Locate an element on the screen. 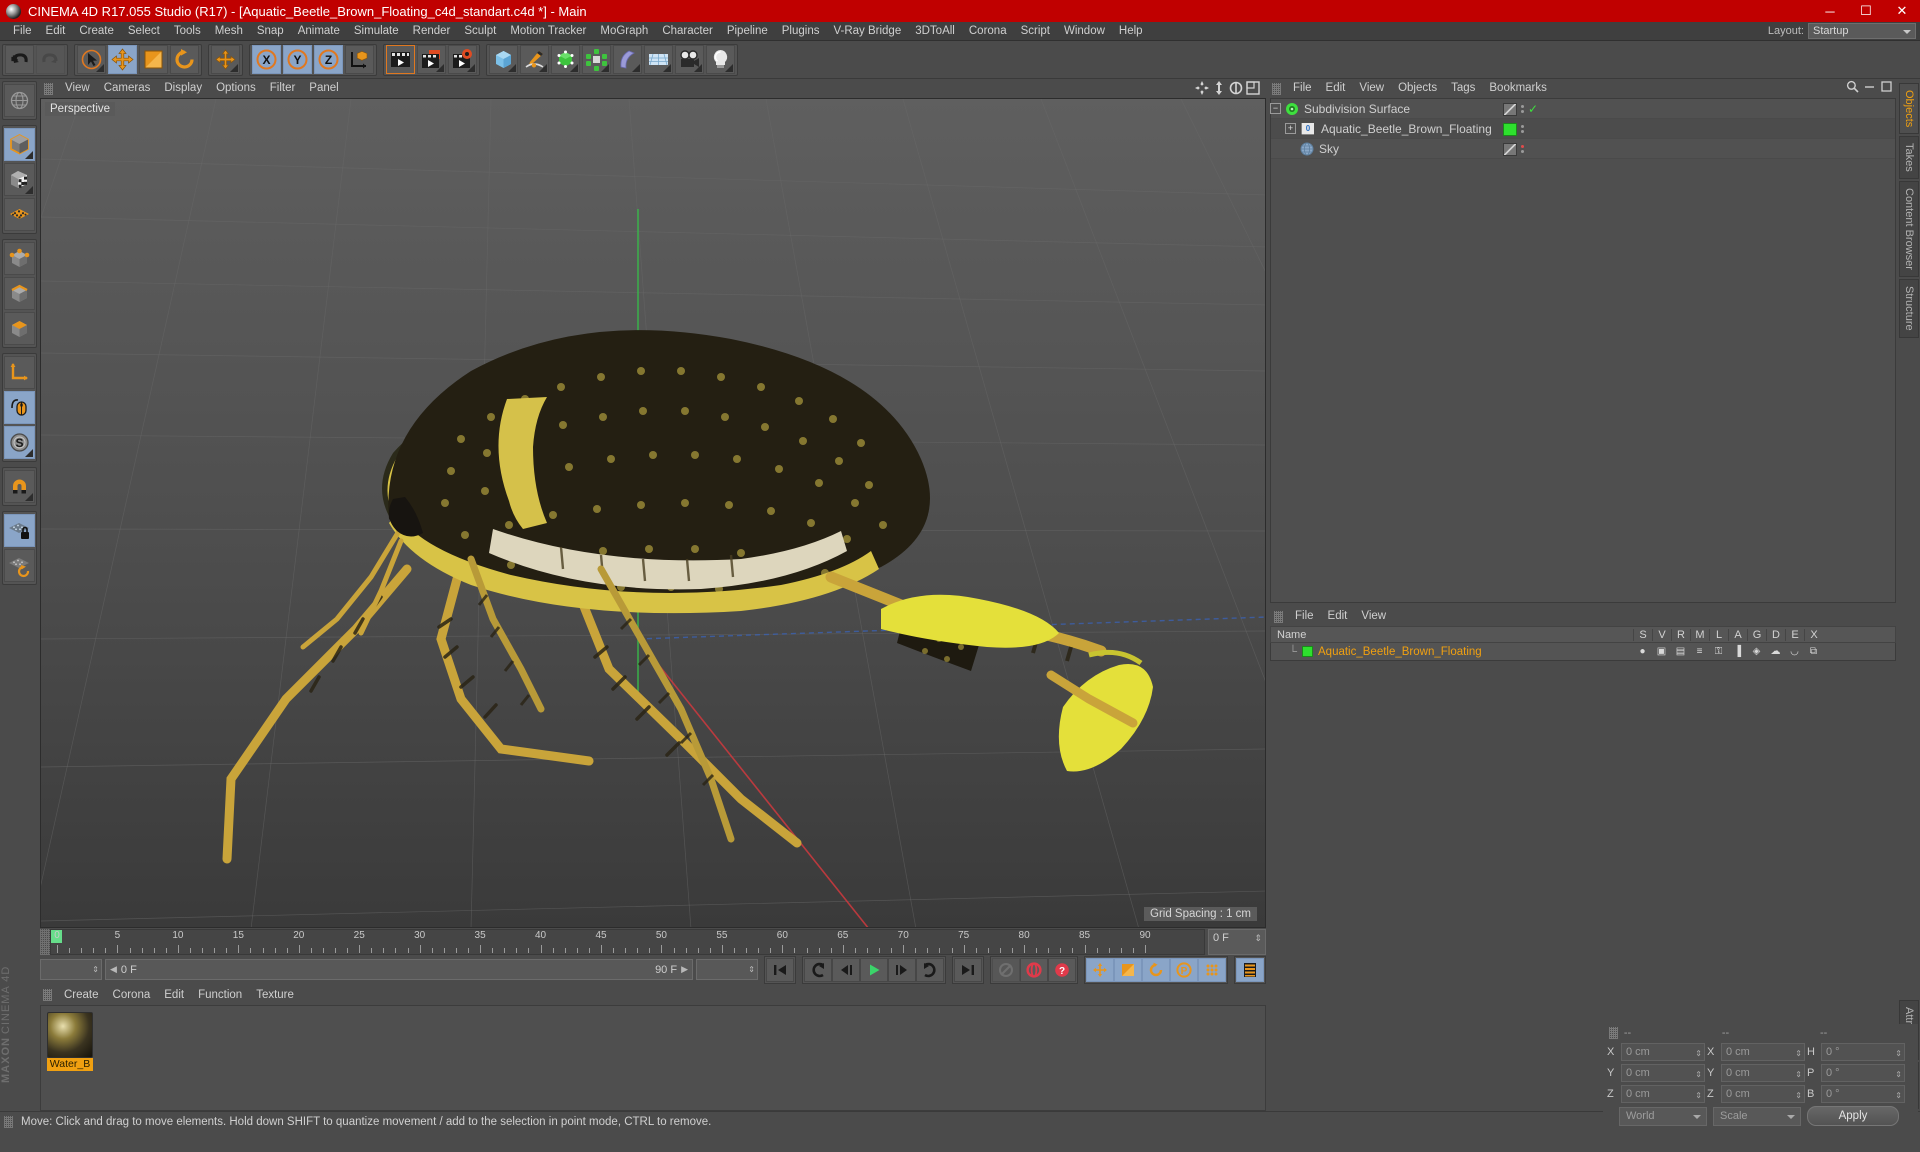 The image size is (1920, 1152). viewport-menu-cameras: Cameras is located at coordinates (127, 88).